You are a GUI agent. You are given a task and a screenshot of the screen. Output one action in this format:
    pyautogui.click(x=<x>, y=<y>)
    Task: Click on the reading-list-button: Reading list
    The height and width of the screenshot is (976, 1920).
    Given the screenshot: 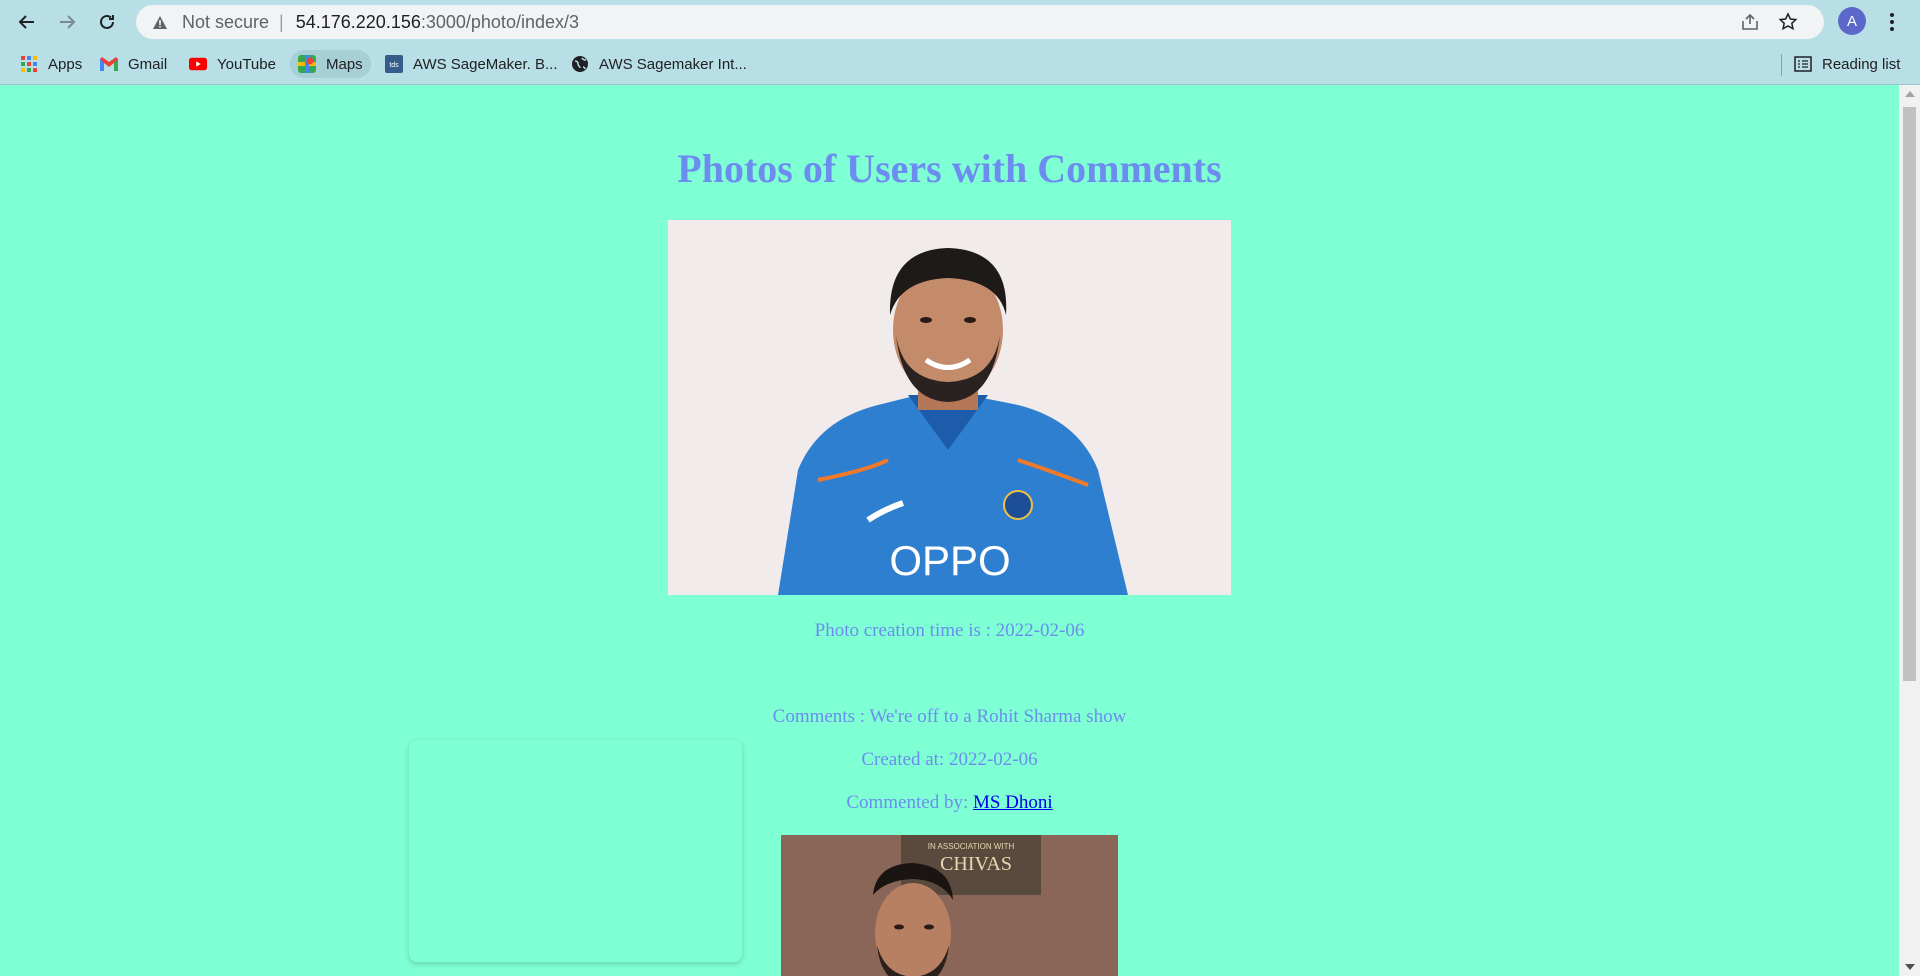 What is the action you would take?
    pyautogui.click(x=1847, y=64)
    